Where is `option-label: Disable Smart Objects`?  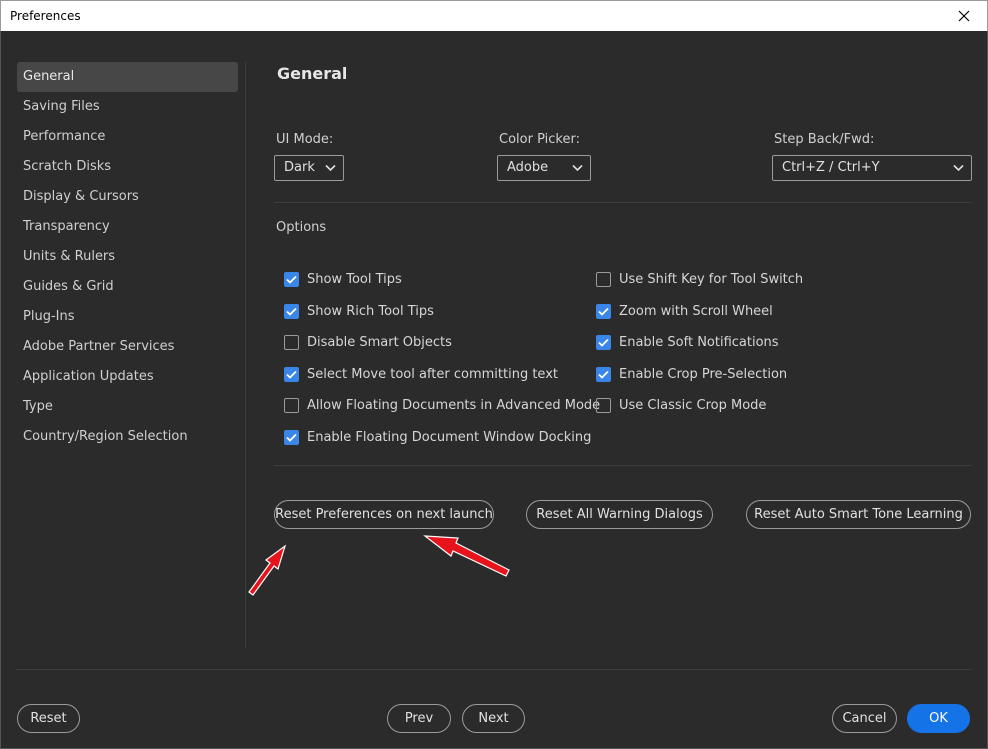 option-label: Disable Smart Objects is located at coordinates (379, 342).